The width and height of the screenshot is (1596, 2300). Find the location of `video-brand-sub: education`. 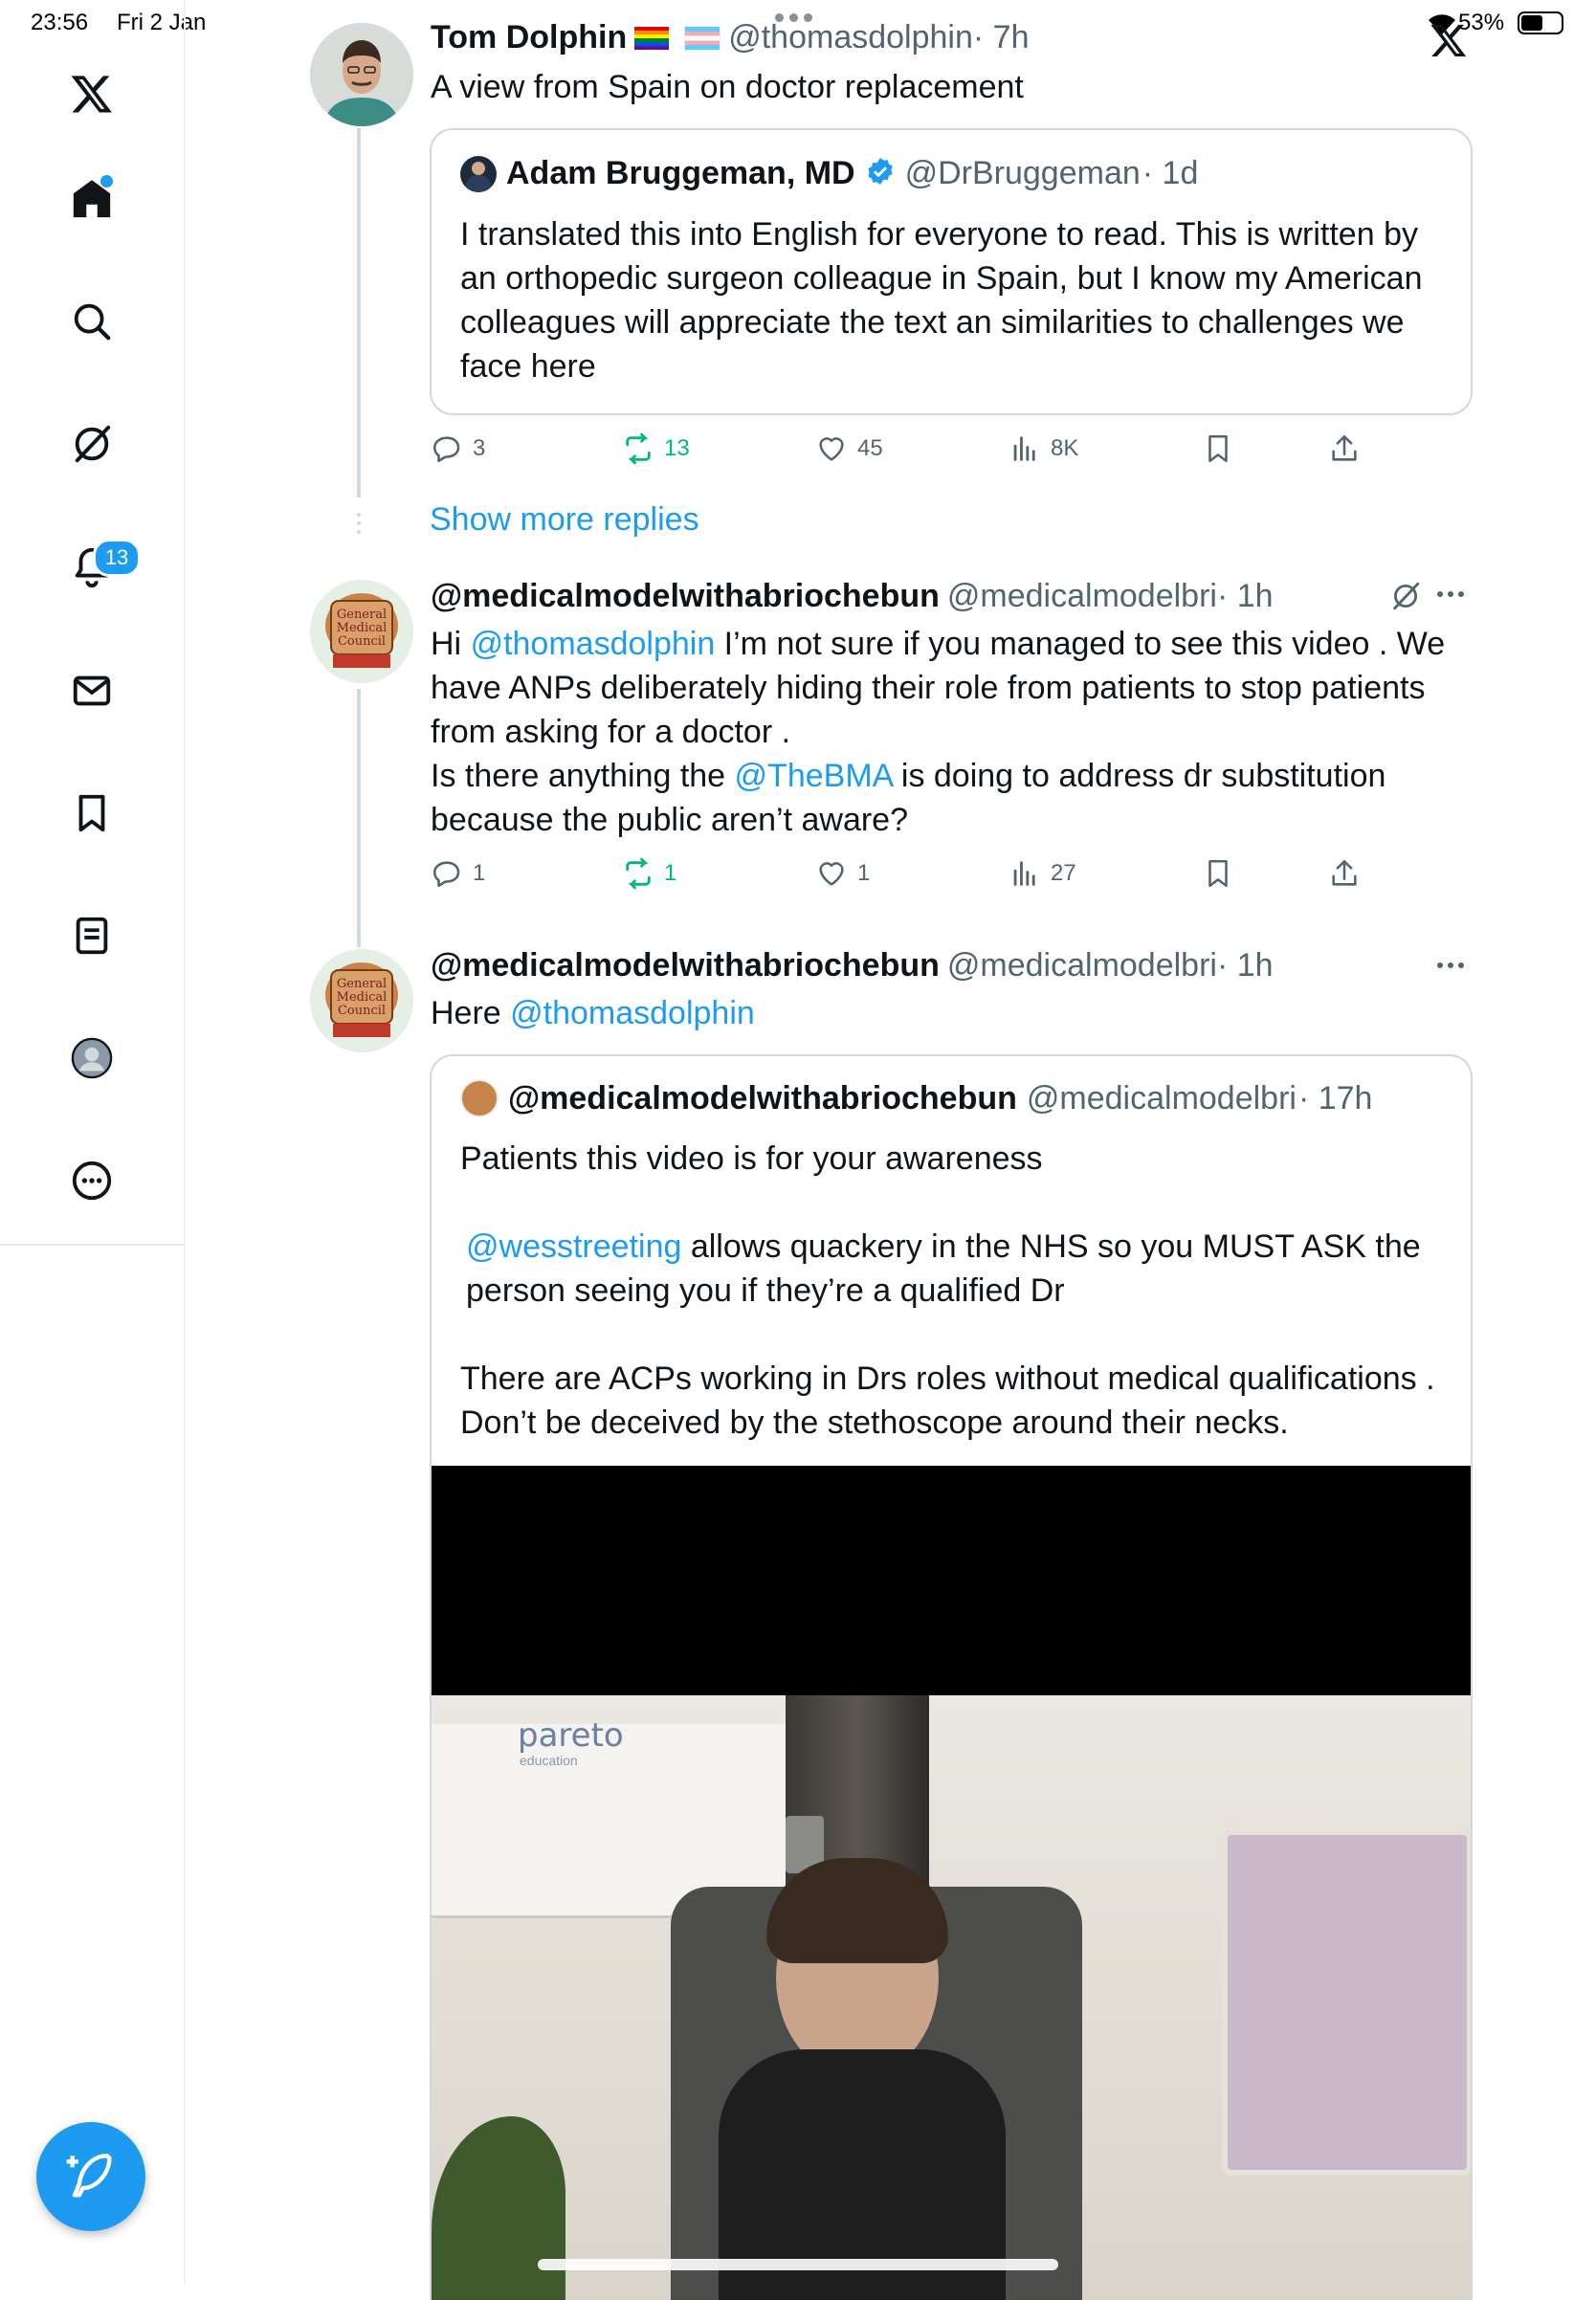

video-brand-sub: education is located at coordinates (549, 1761).